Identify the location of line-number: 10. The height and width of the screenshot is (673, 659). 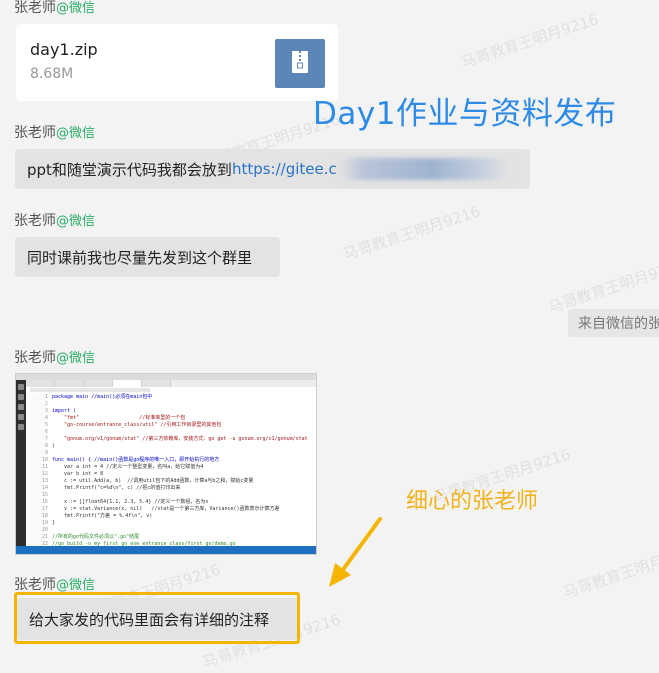
(44, 460).